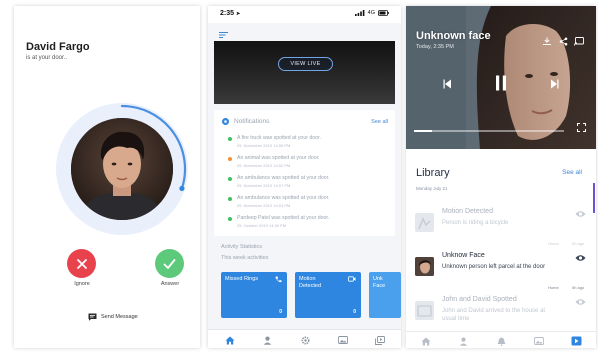  What do you see at coordinates (579, 41) in the screenshot?
I see `cast-icon` at bounding box center [579, 41].